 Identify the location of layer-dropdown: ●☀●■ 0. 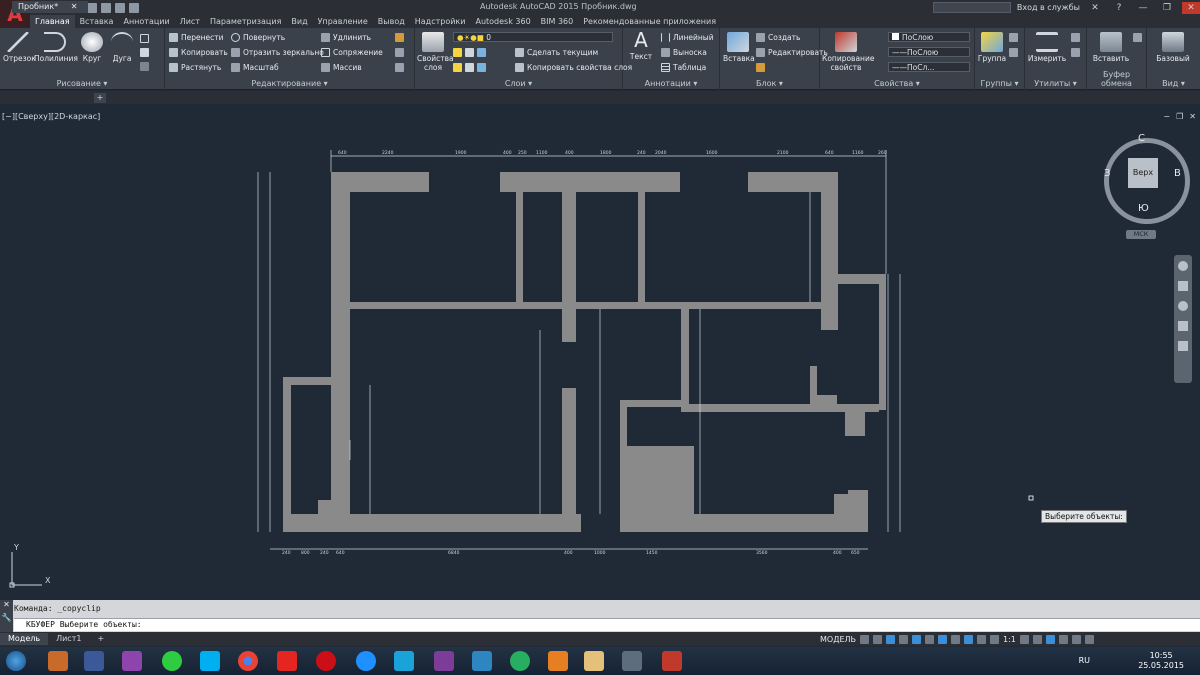
(533, 37).